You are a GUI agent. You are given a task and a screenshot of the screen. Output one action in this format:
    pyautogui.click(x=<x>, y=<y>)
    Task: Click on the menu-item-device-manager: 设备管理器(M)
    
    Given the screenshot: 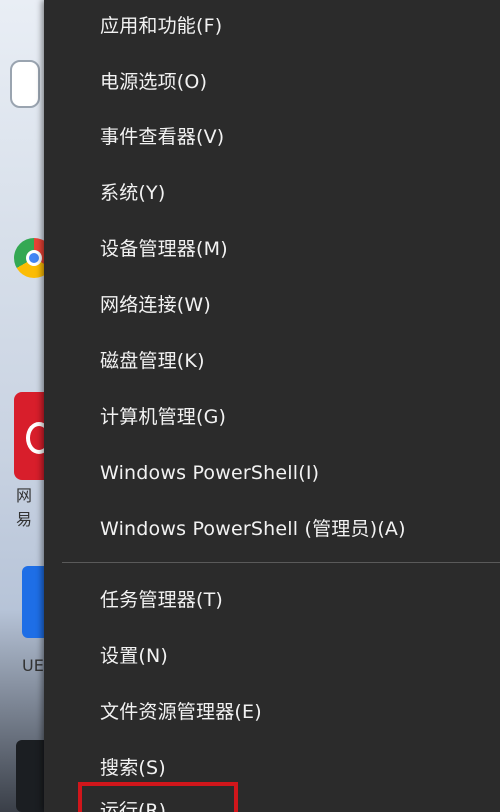 What is the action you would take?
    pyautogui.click(x=164, y=249)
    